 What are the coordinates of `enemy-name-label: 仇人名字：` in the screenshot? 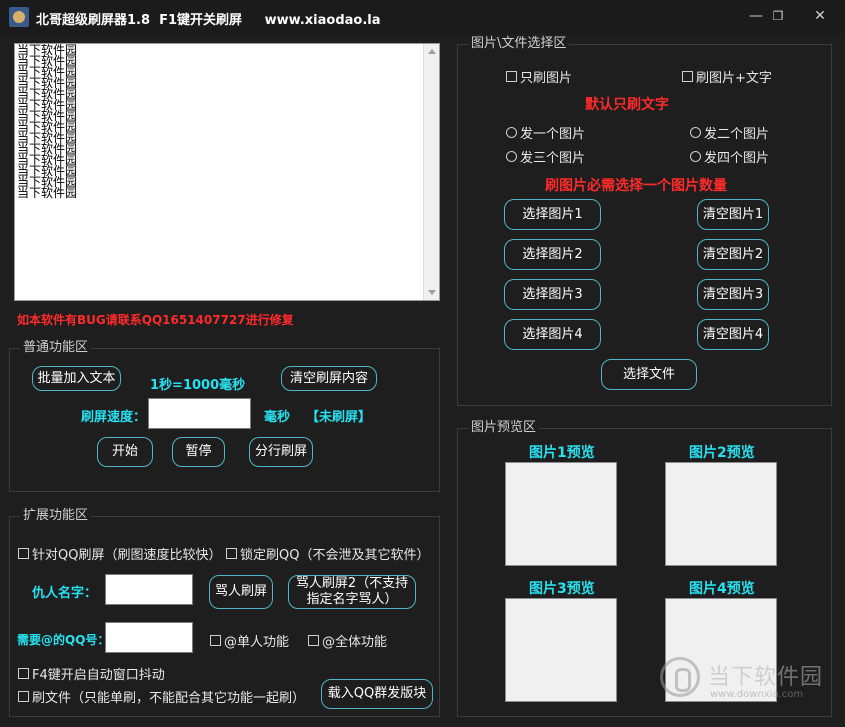 It's located at (65, 593).